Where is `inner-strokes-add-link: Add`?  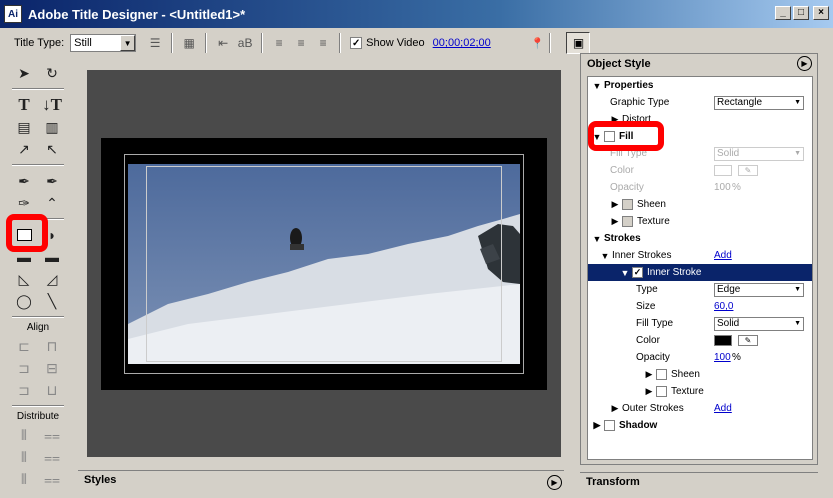
inner-strokes-add-link: Add is located at coordinates (723, 255).